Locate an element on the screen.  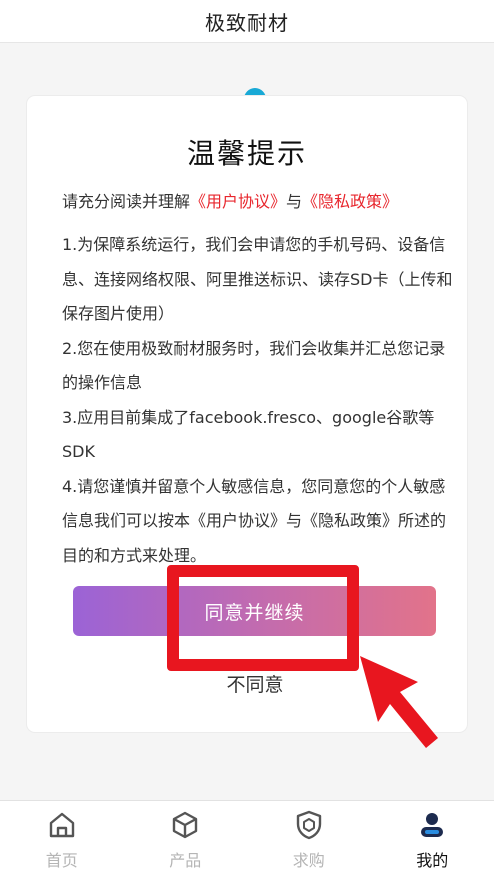
cube-icon is located at coordinates (185, 825).